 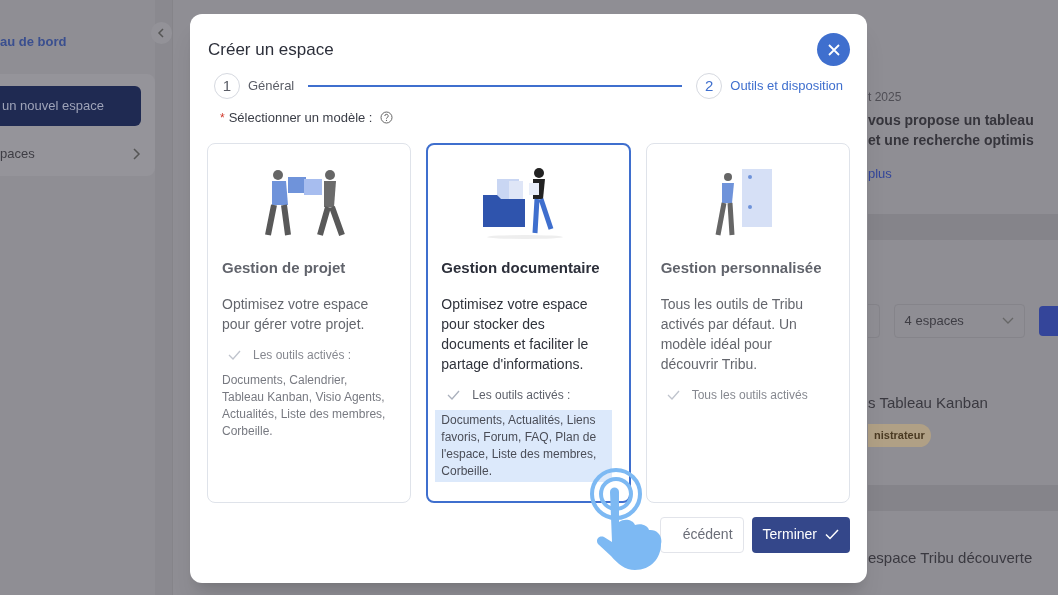 What do you see at coordinates (749, 395) in the screenshot?
I see `tools-label: Tous les outils activés` at bounding box center [749, 395].